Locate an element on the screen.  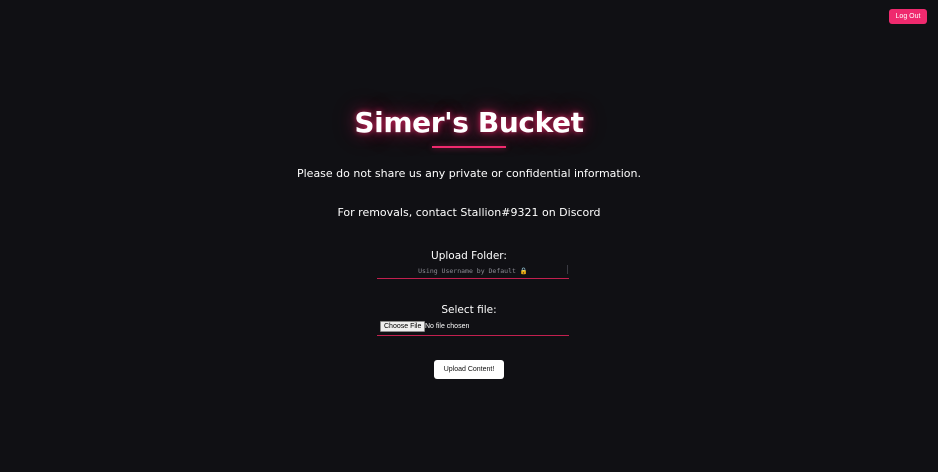
input-edge-marker is located at coordinates (567, 269).